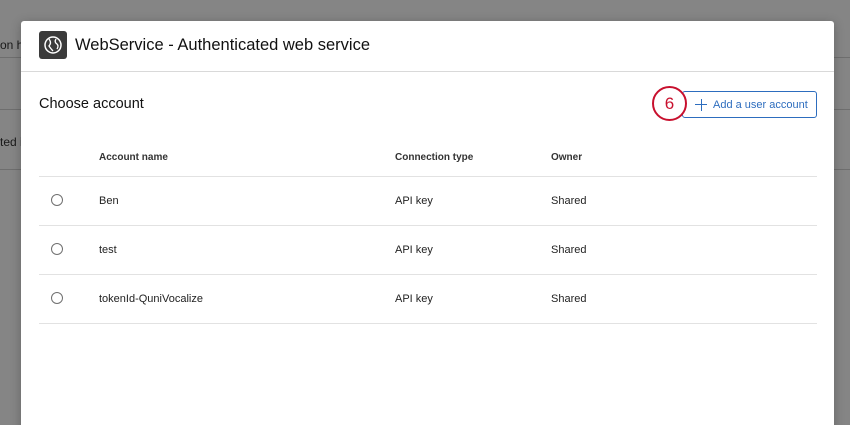 The image size is (850, 425). I want to click on column-header-owner: Owner, so click(567, 157).